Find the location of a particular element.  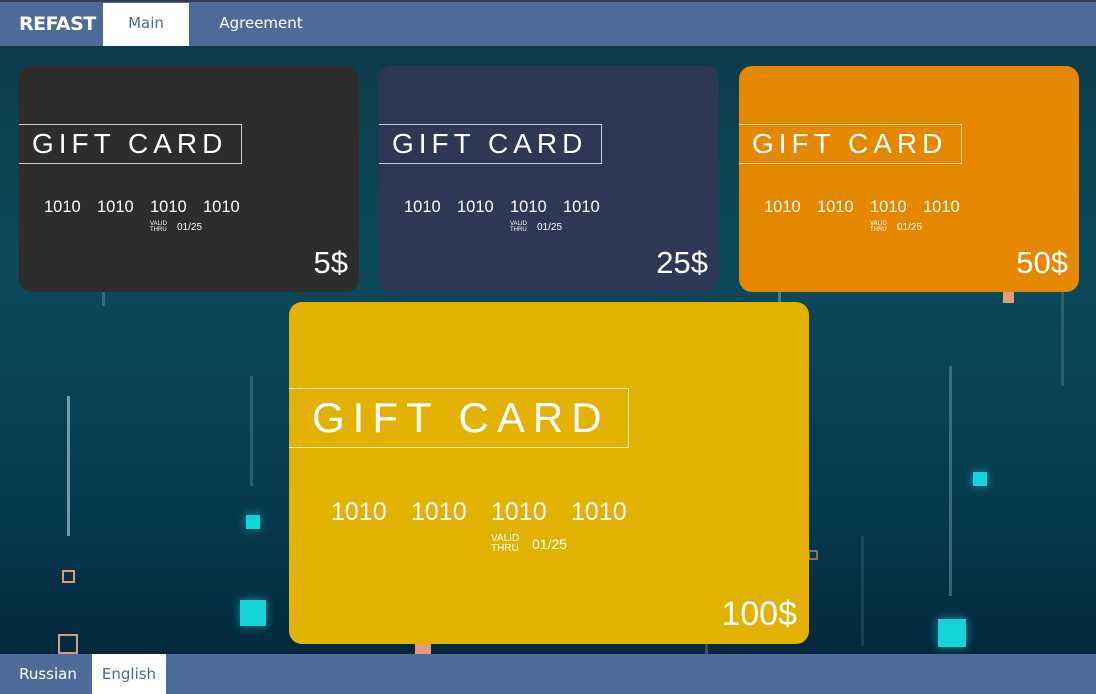

top-nav-bar: REFAST Main Agreement is located at coordinates (548, 23).